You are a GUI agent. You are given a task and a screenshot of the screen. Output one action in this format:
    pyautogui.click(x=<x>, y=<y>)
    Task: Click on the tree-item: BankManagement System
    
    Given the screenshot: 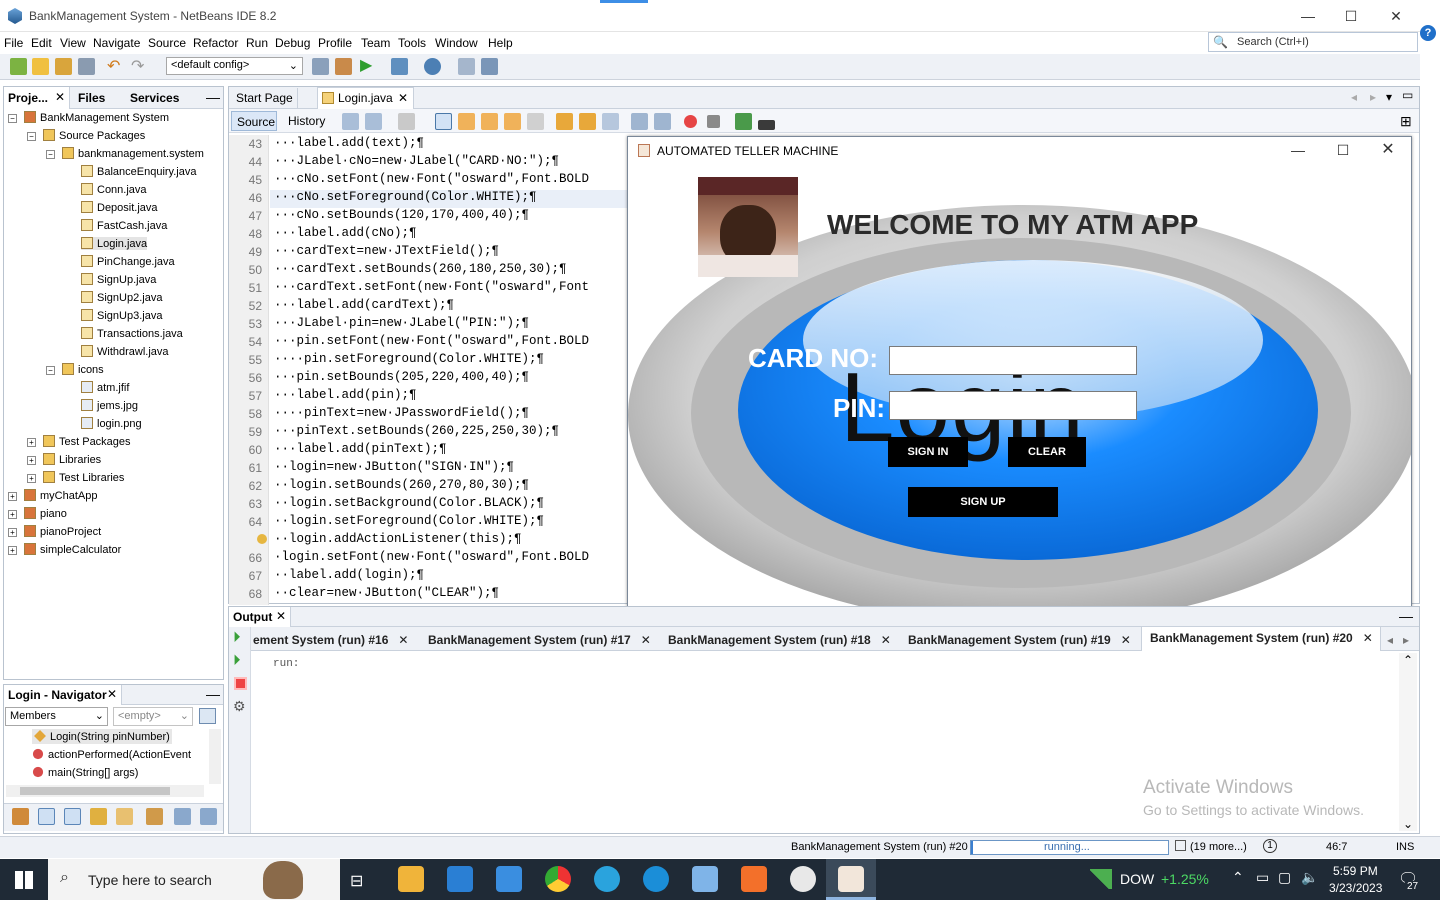 What is the action you would take?
    pyautogui.click(x=96, y=117)
    